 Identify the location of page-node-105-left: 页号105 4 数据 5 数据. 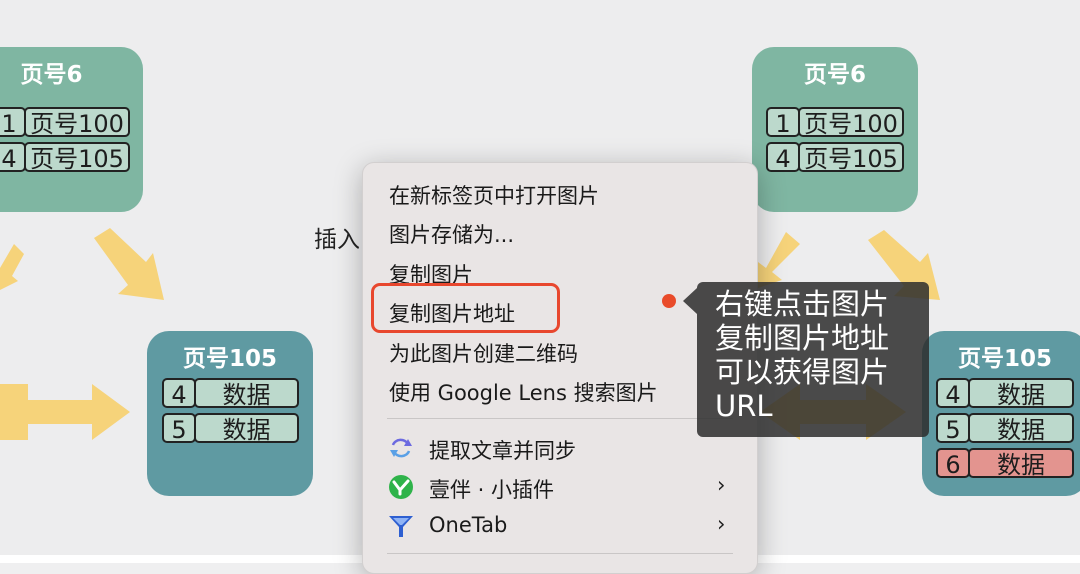
(230, 413).